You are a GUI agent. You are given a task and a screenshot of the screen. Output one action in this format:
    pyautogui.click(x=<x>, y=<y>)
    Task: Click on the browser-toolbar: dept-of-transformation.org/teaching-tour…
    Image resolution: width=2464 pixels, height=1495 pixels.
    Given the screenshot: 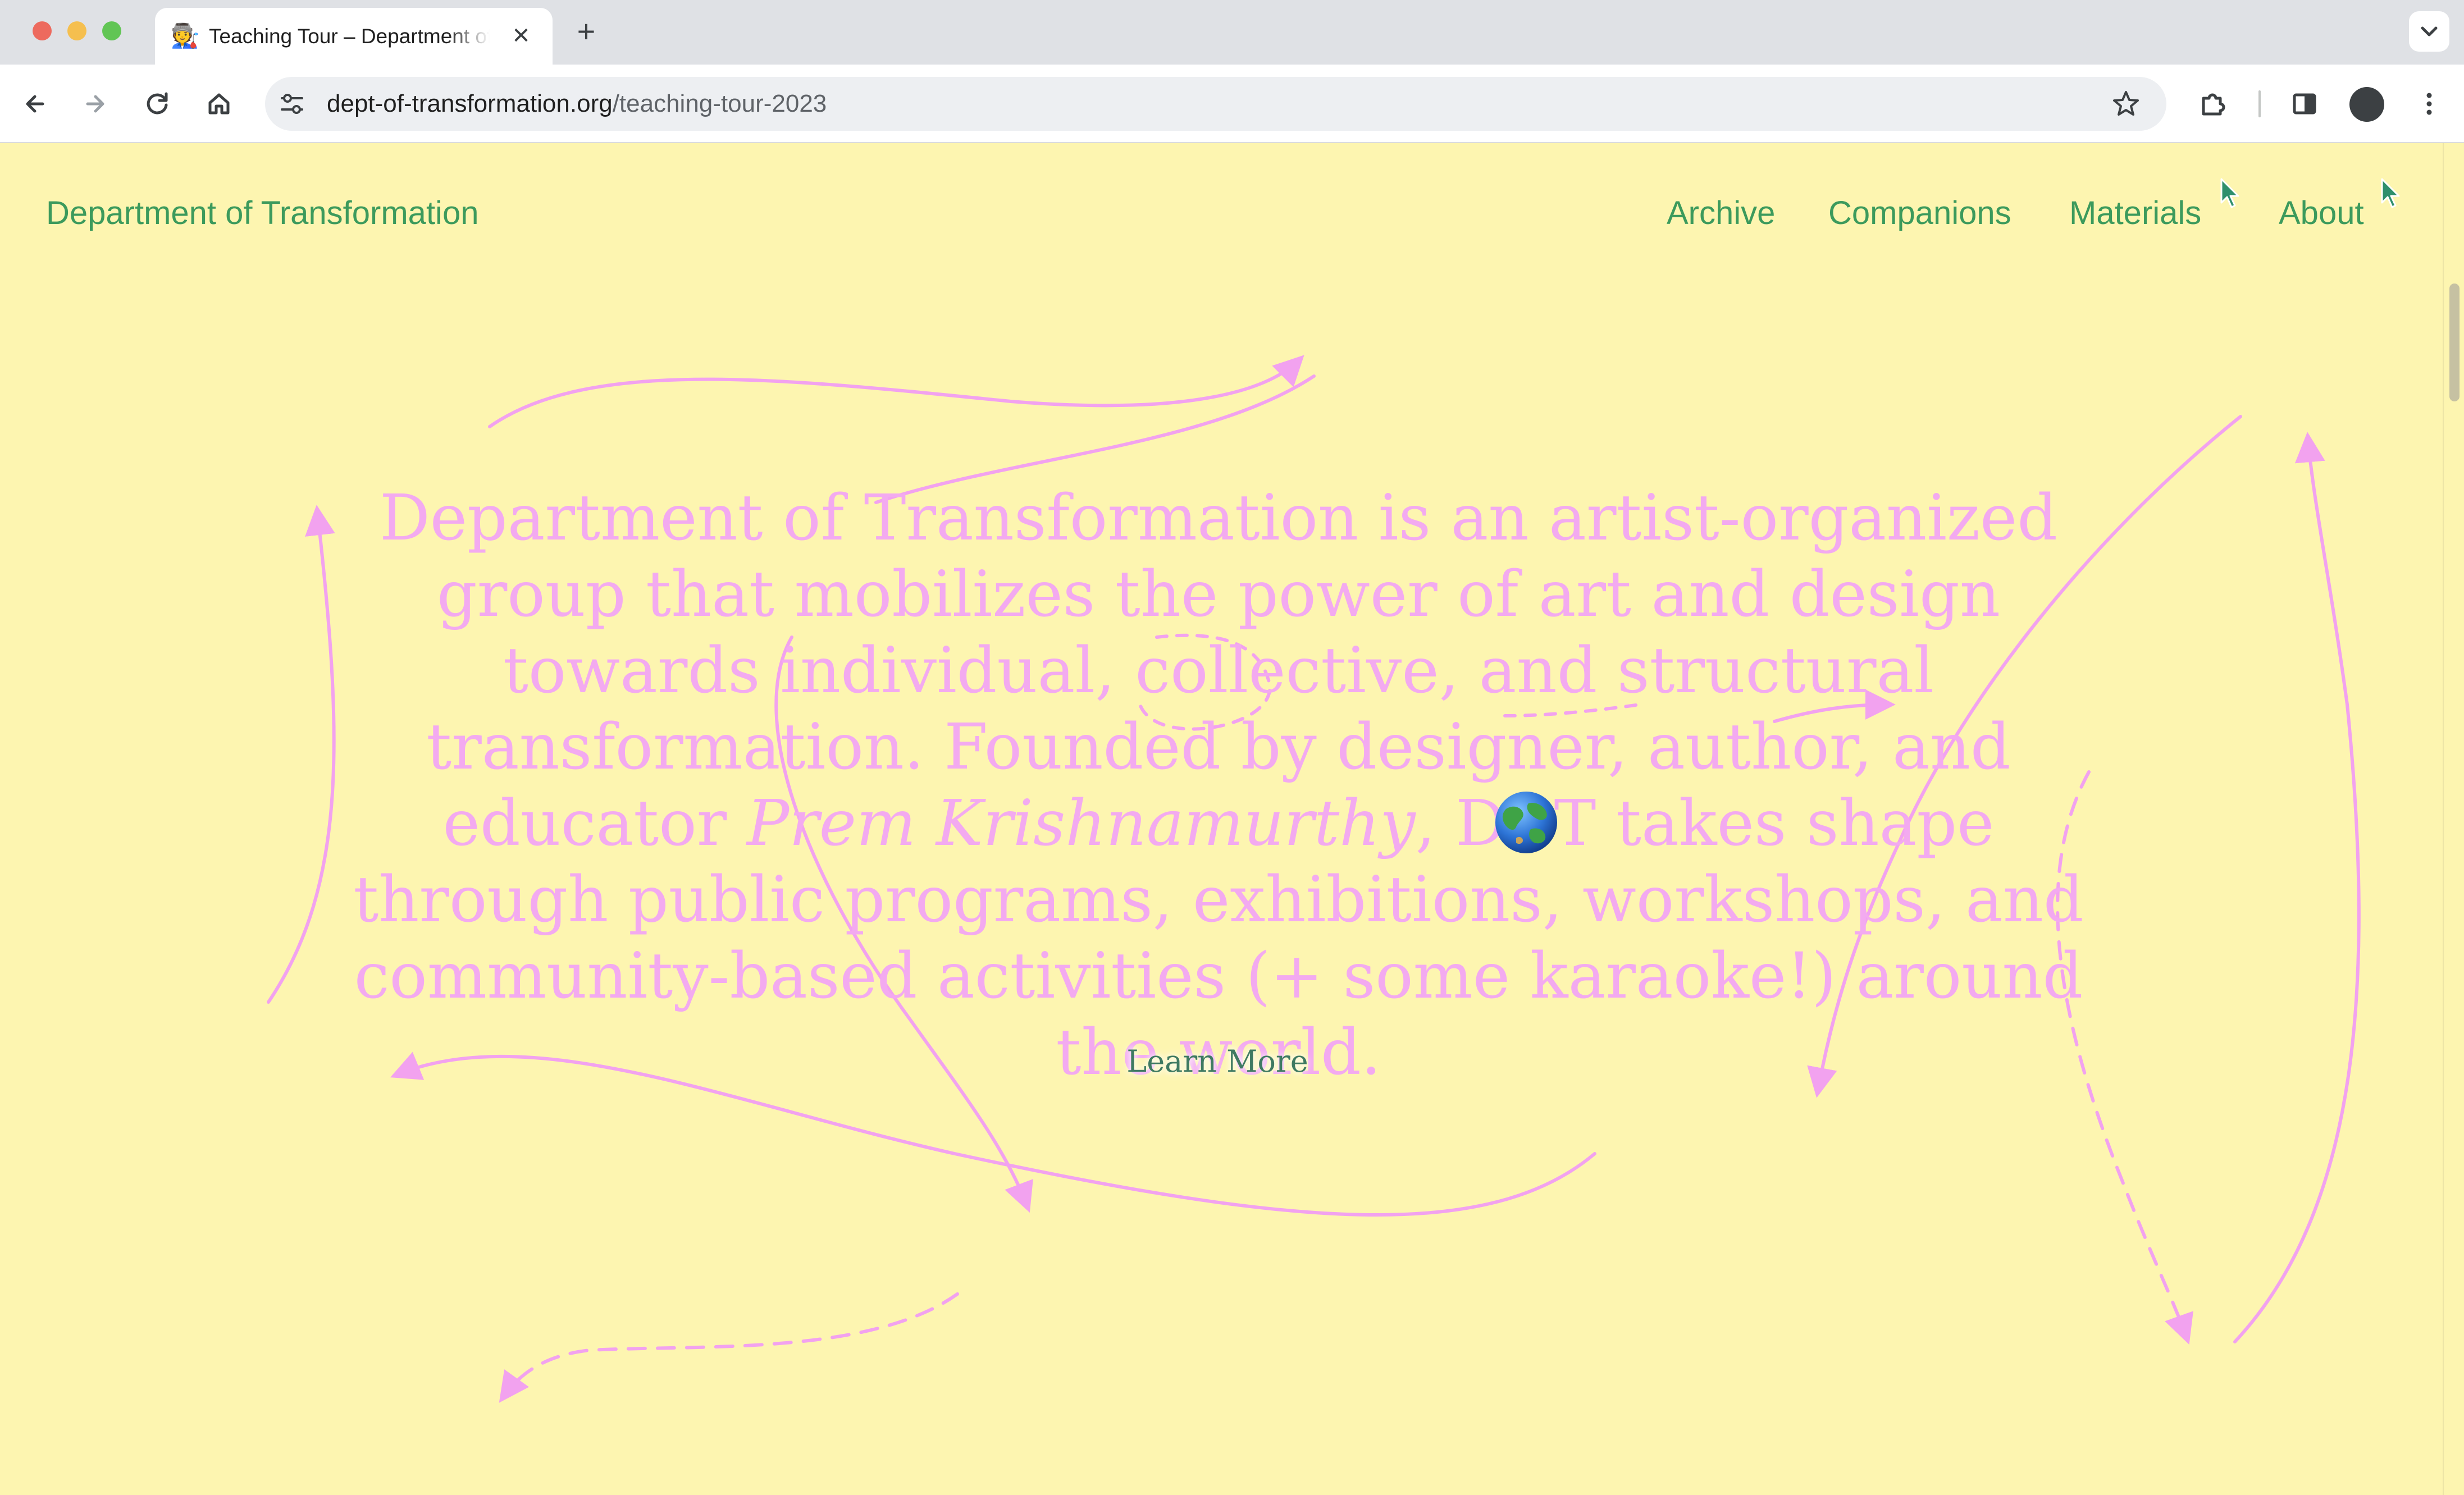 What is the action you would take?
    pyautogui.click(x=1232, y=104)
    